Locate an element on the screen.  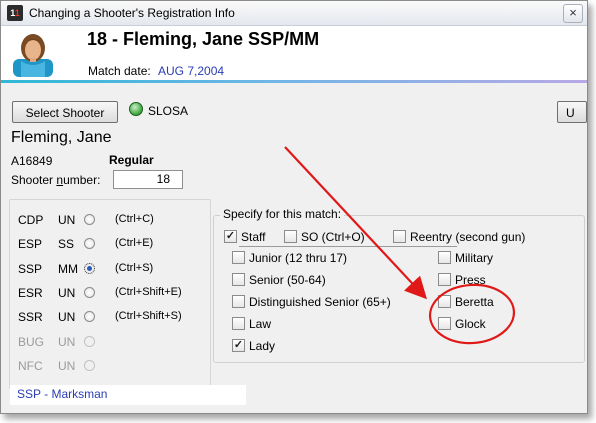
reentry-checkbox is located at coordinates (399, 236).